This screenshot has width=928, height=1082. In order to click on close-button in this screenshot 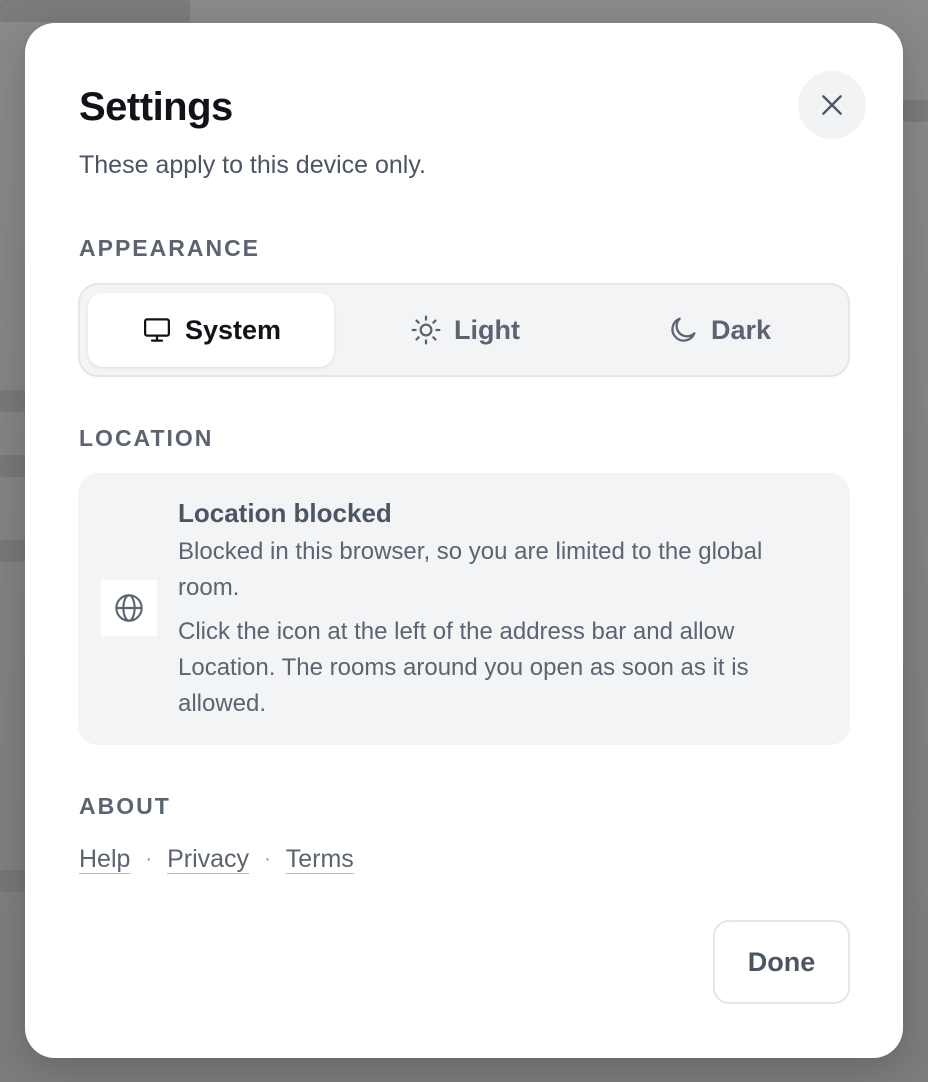, I will do `click(832, 105)`.